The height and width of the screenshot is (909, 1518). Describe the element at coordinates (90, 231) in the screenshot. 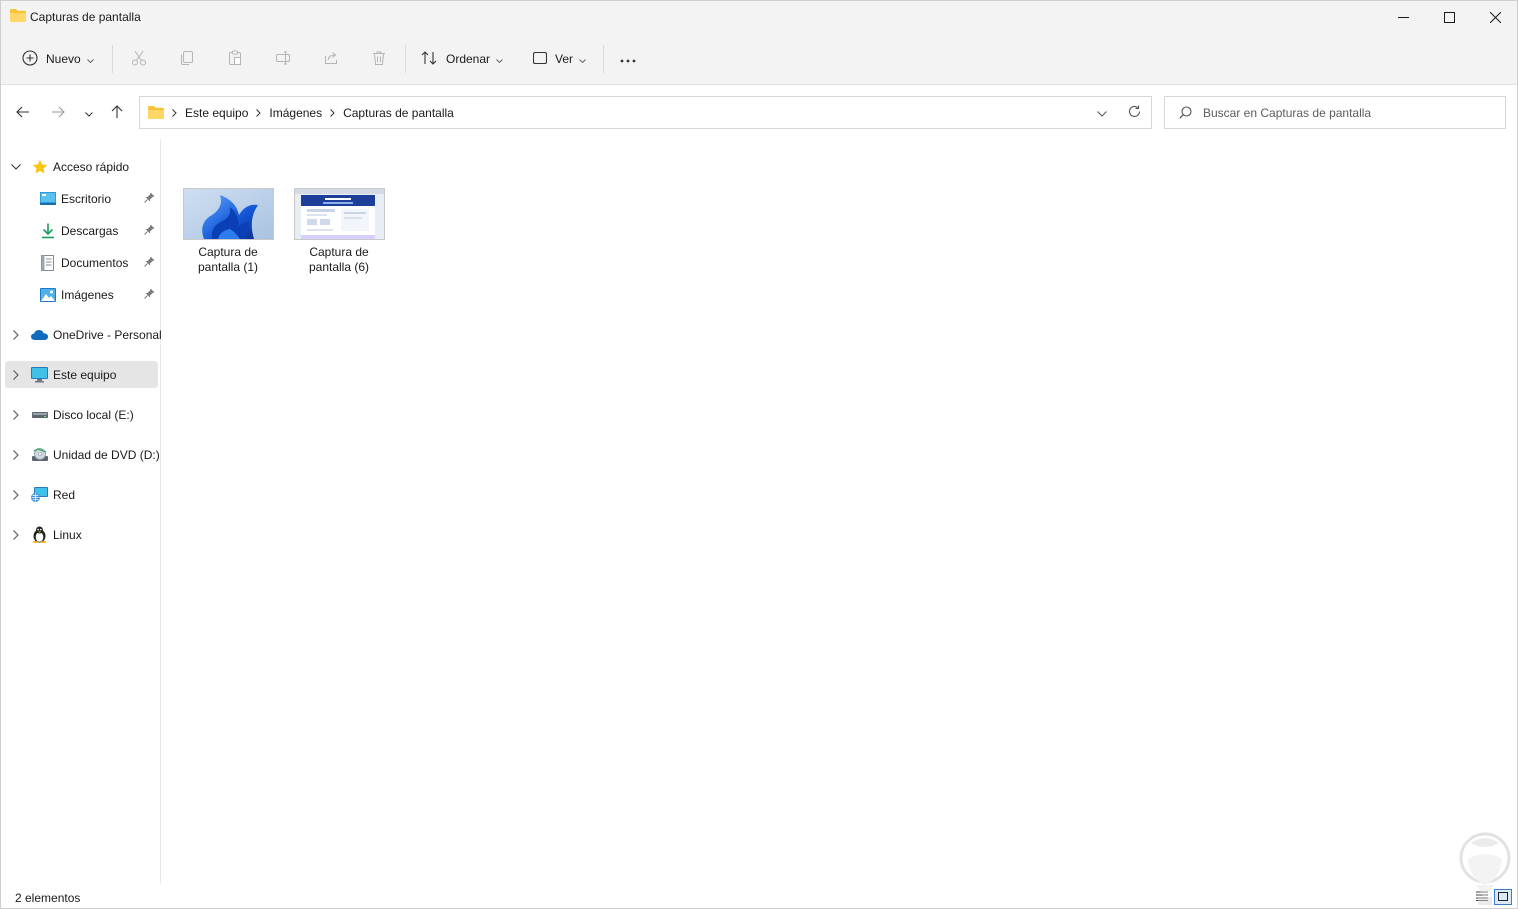

I see `sidebar-item-label: Descargas` at that location.